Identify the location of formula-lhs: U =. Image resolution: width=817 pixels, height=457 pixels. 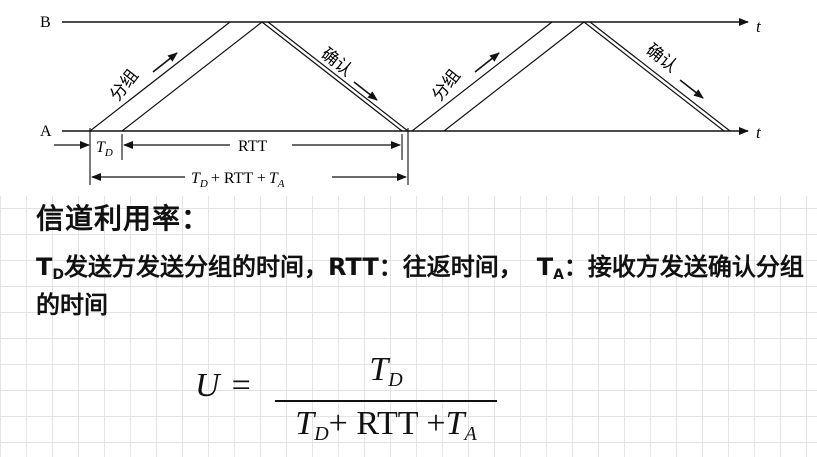
(223, 386).